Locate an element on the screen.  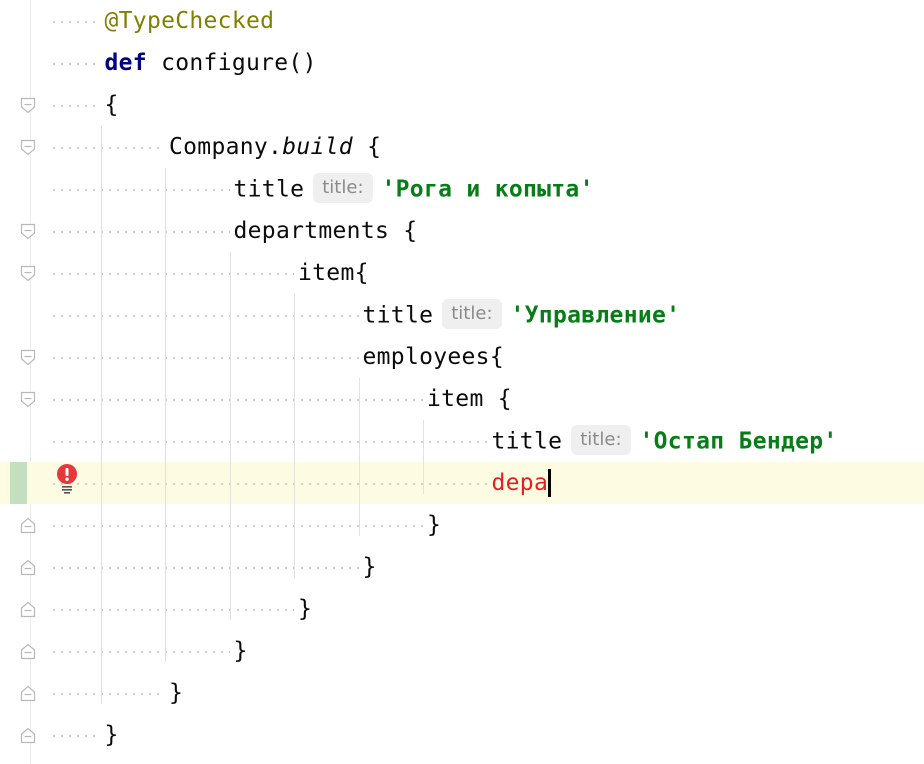
code-line: employees{ is located at coordinates (462, 357).